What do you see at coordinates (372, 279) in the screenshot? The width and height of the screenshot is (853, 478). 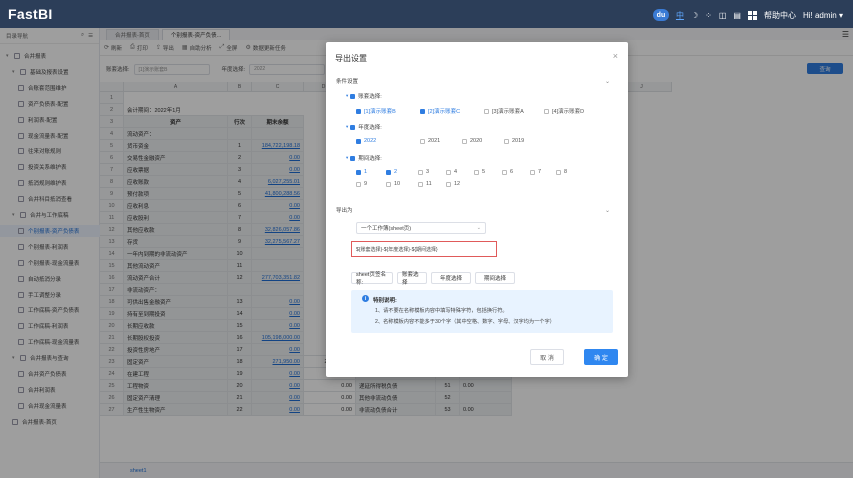 I see `sheet-name-chip: sheet页签名称:` at bounding box center [372, 279].